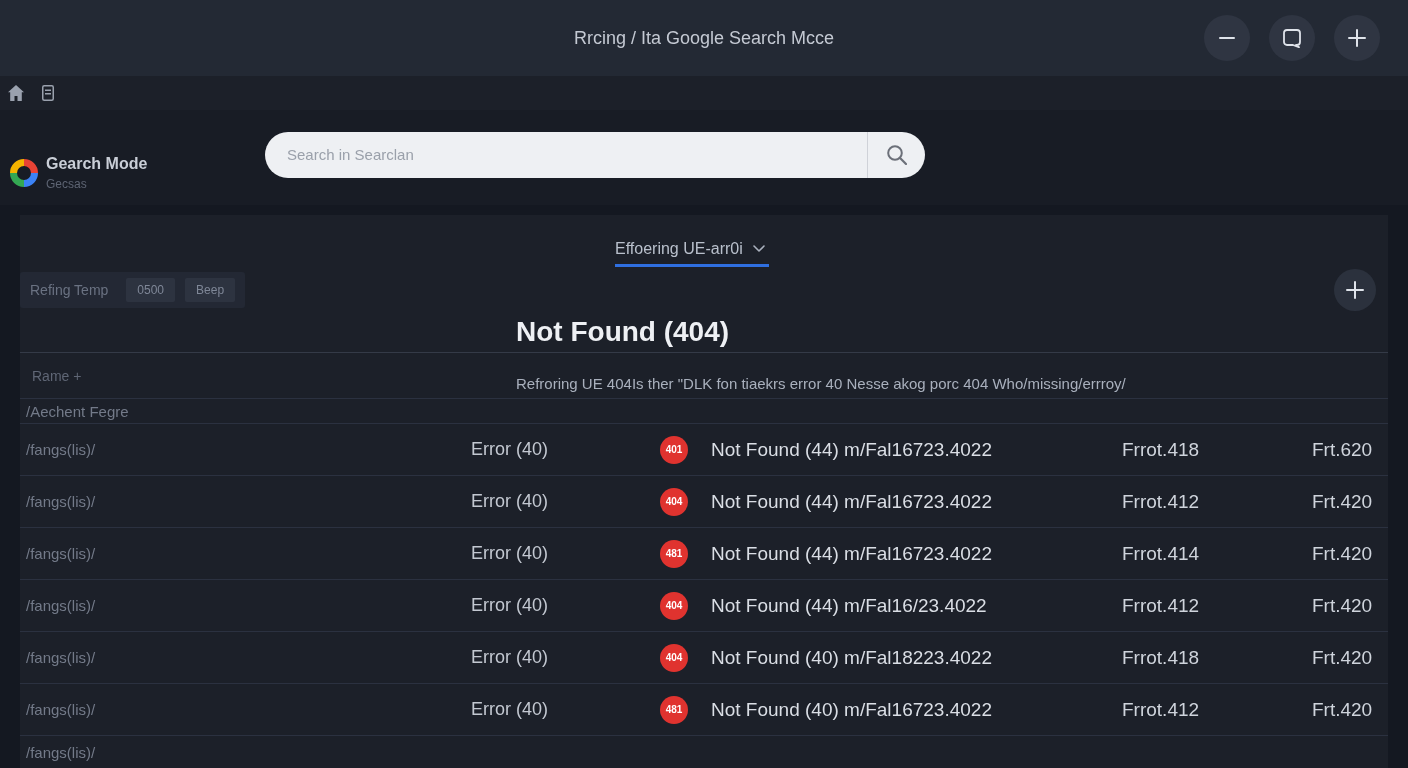  Describe the element at coordinates (69, 289) in the screenshot. I see `filter-label: Refing Temp` at that location.